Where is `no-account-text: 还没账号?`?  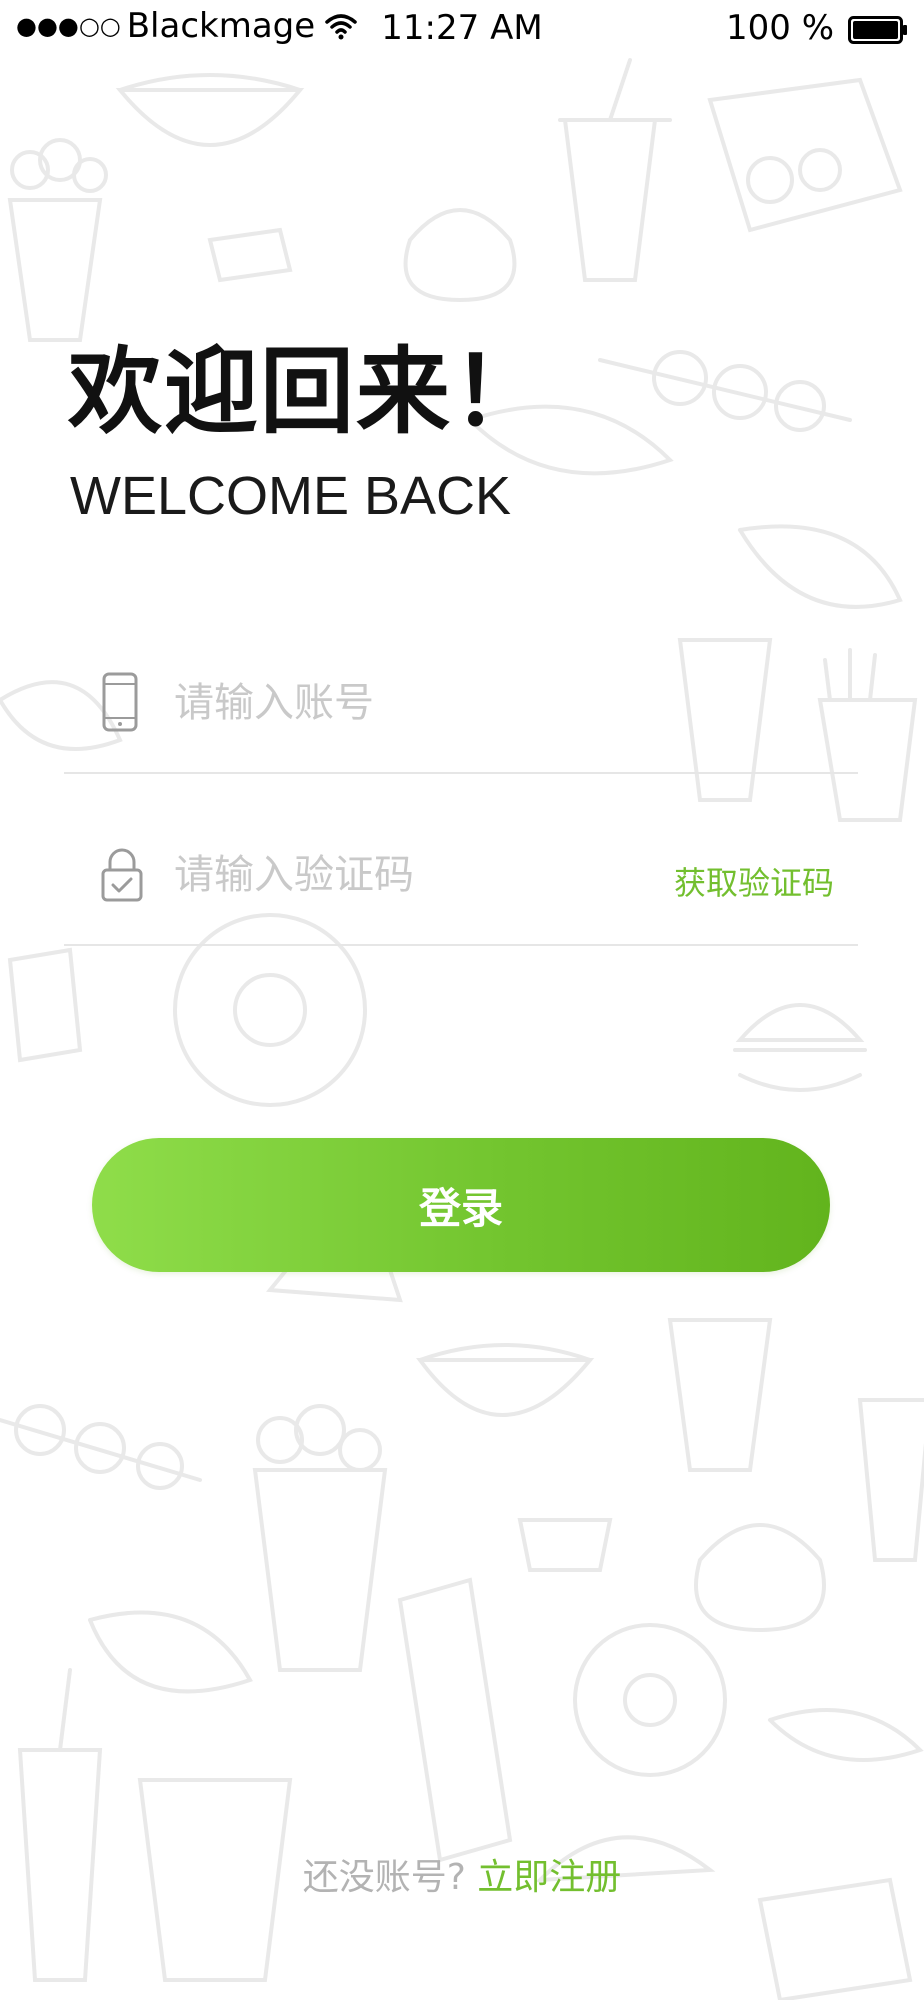
no-account-text: 还没账号? is located at coordinates (384, 1877).